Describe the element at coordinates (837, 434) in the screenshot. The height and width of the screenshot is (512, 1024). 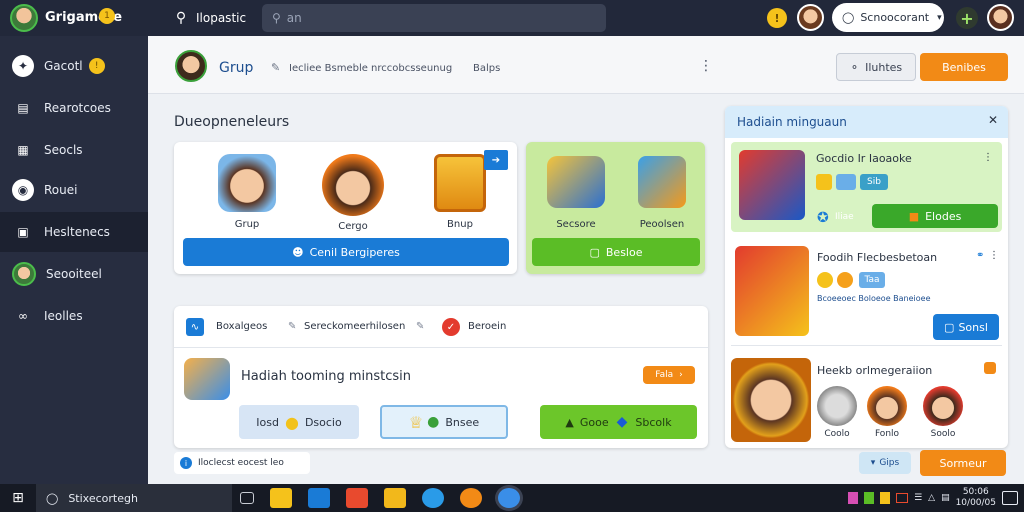
I see `team-avatar-label: Coolo` at that location.